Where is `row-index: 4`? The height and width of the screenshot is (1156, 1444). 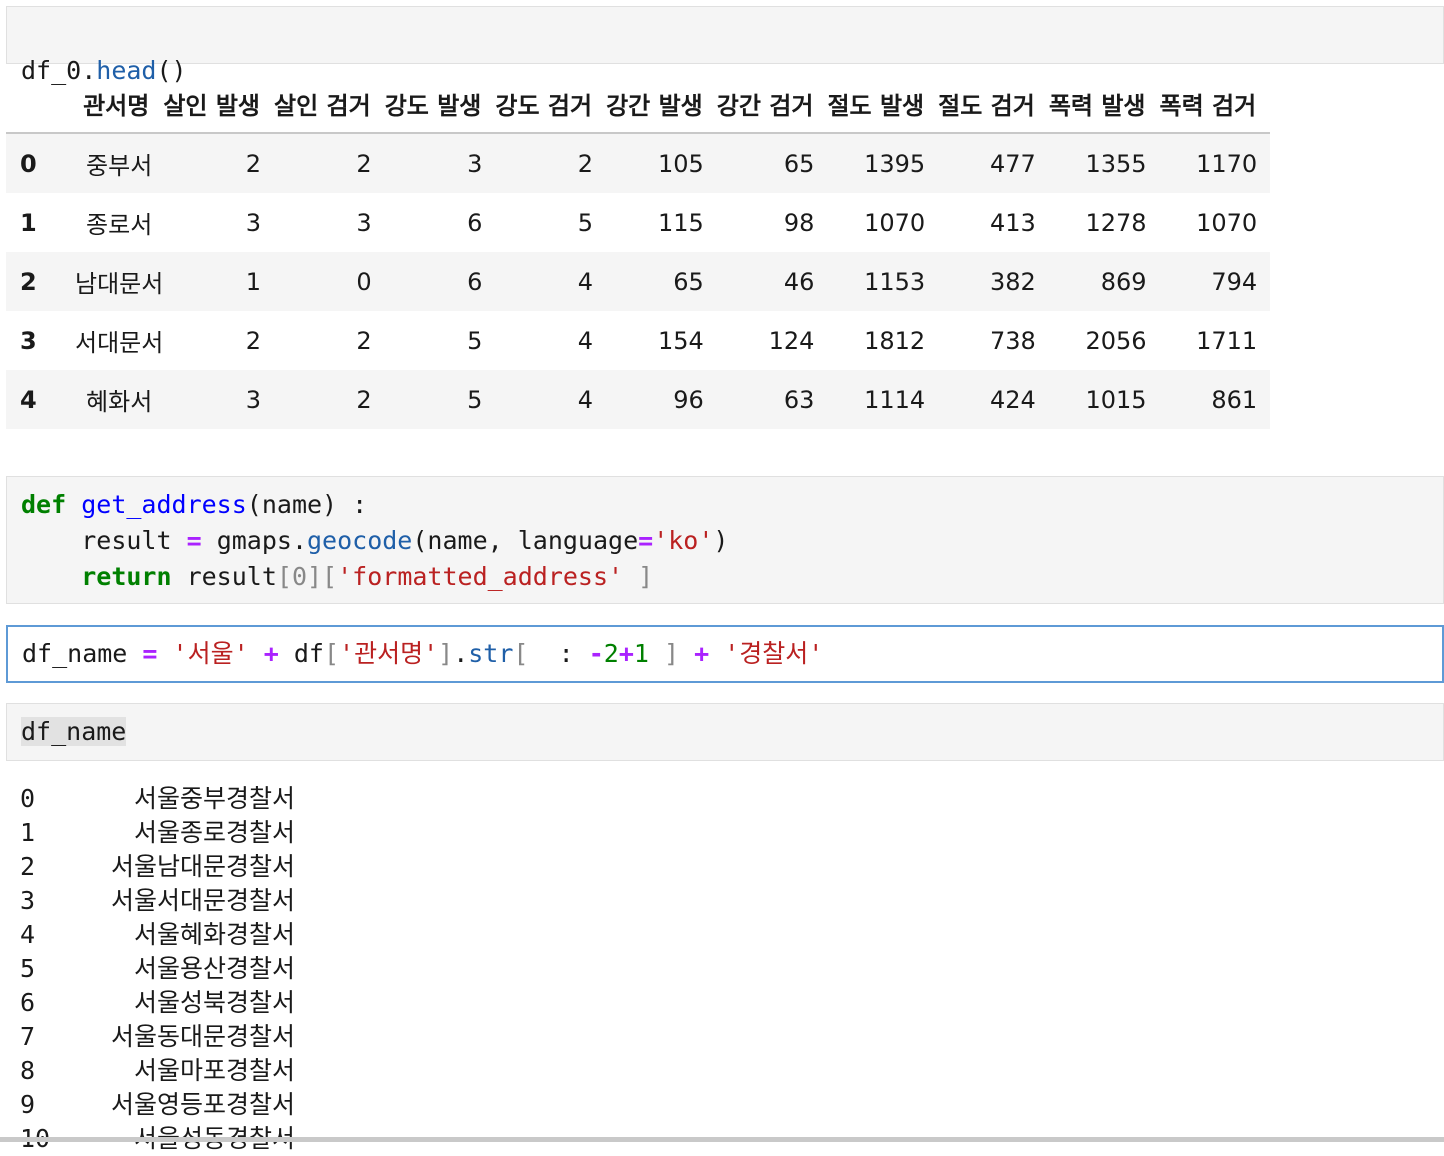 row-index: 4 is located at coordinates (28, 399).